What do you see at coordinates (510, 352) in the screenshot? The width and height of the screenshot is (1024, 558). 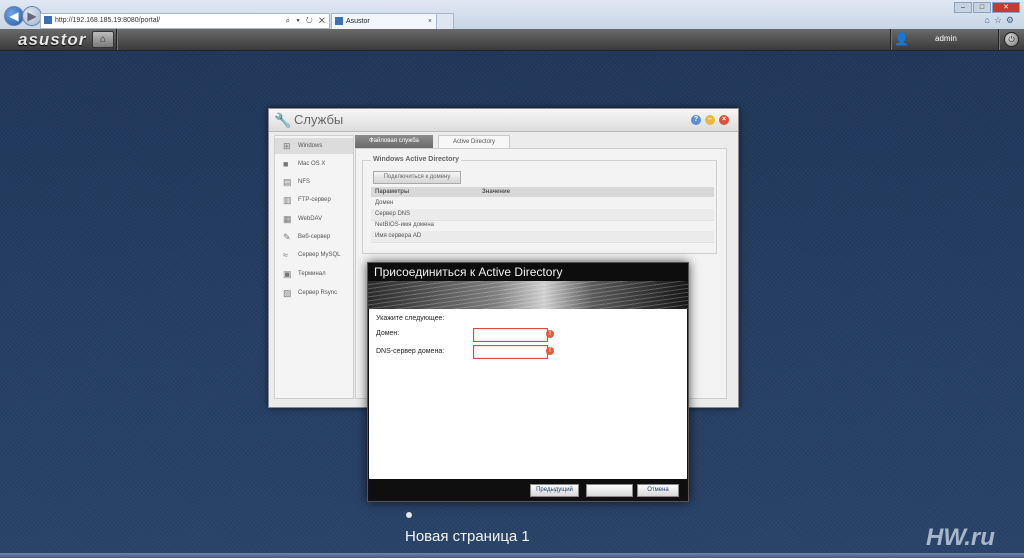 I see `dns-server-input` at bounding box center [510, 352].